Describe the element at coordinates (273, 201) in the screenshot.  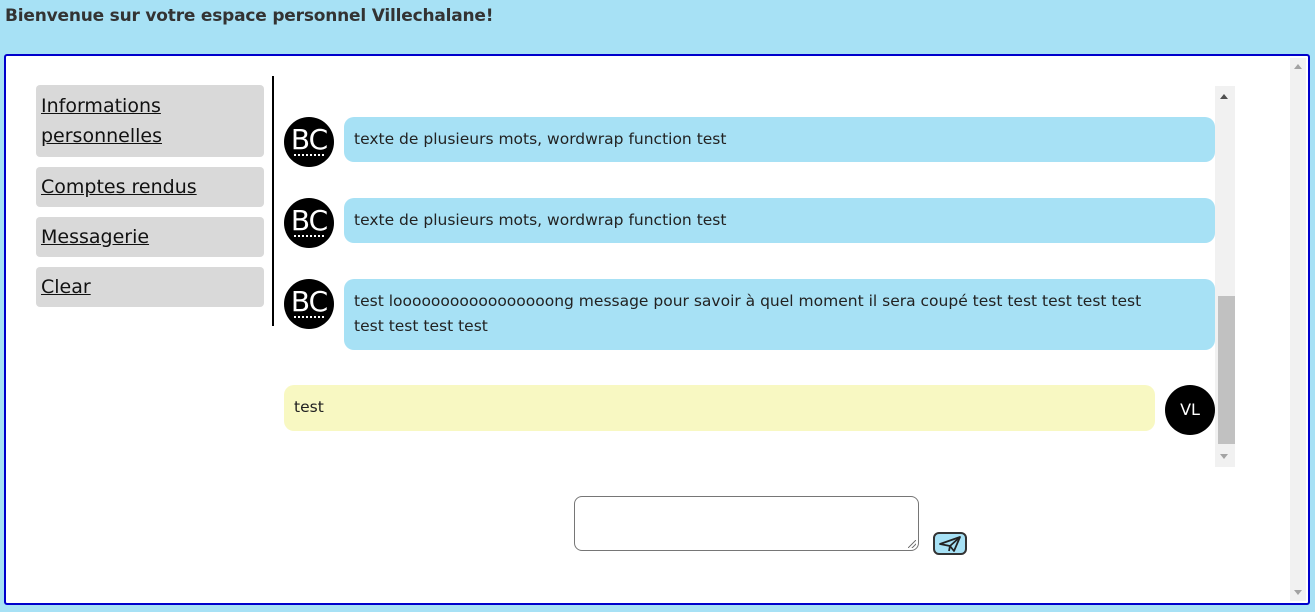
I see `sidebar-divider` at that location.